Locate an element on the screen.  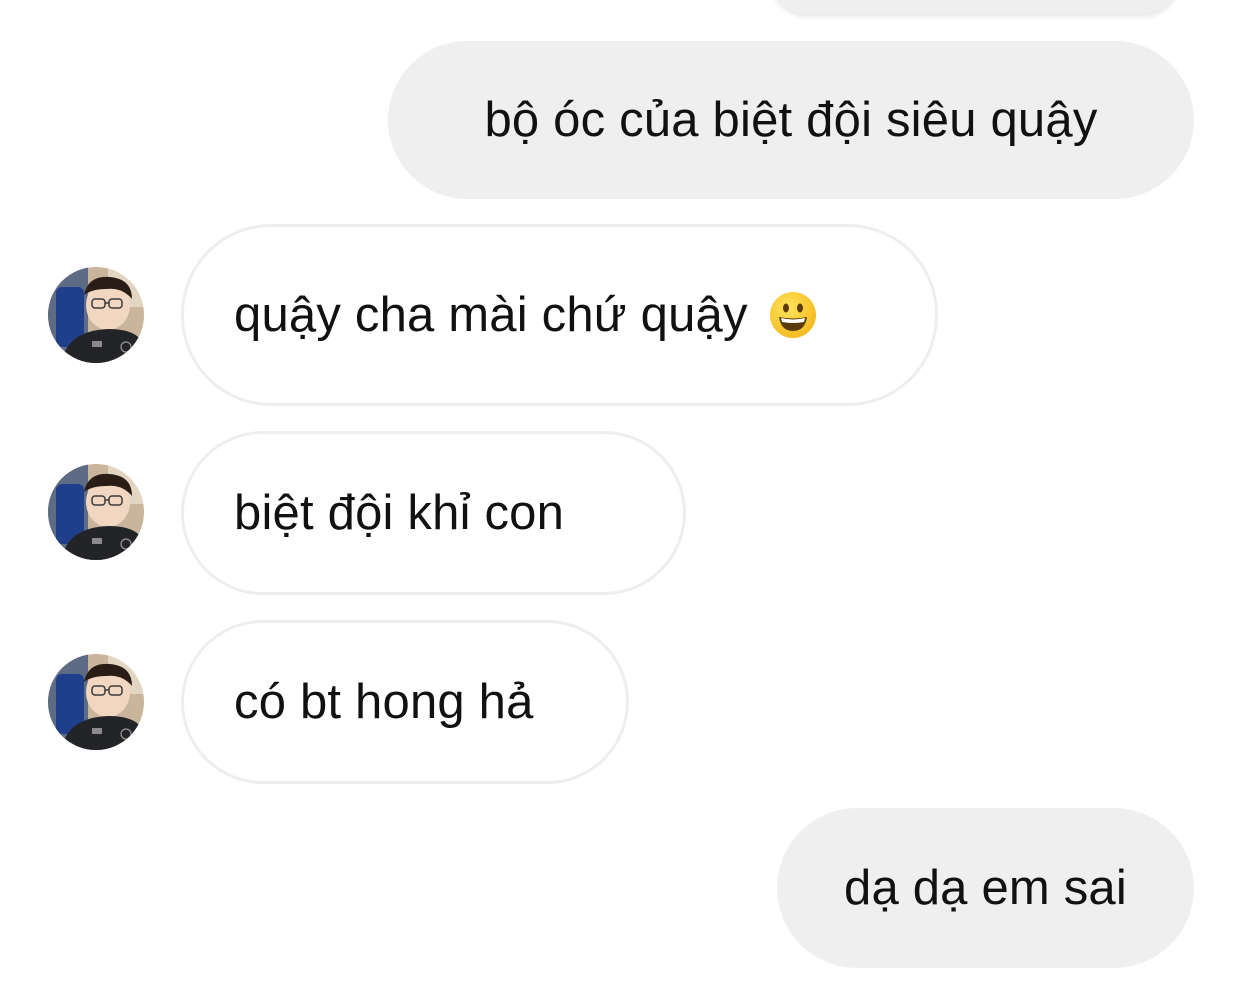
message-bubble-outgoing: dạ dạ em sai is located at coordinates (985, 888).